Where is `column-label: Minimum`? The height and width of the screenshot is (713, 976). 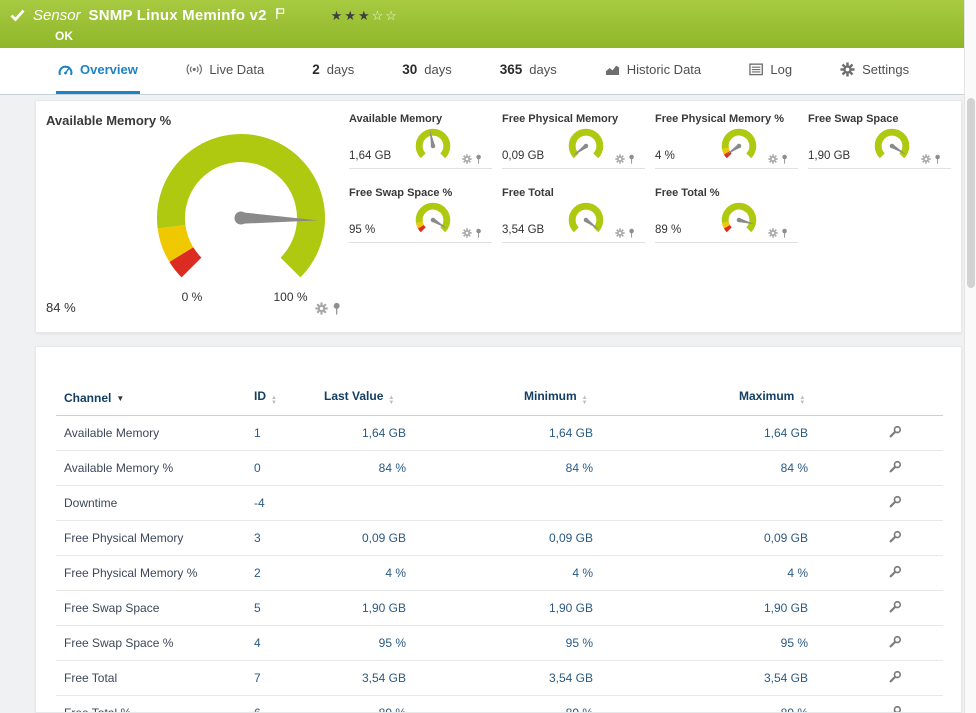 column-label: Minimum is located at coordinates (550, 396).